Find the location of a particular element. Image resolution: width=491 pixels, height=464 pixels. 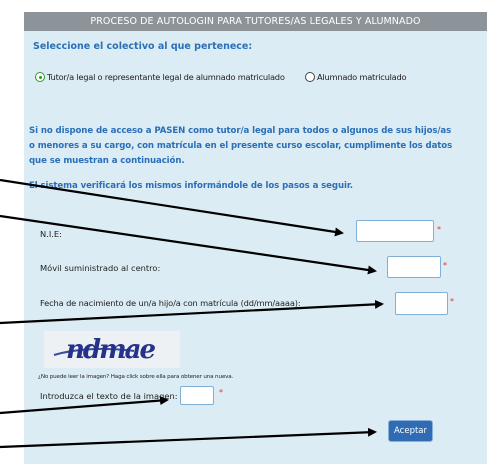

arrow-to-accept is located at coordinates (188, 438).